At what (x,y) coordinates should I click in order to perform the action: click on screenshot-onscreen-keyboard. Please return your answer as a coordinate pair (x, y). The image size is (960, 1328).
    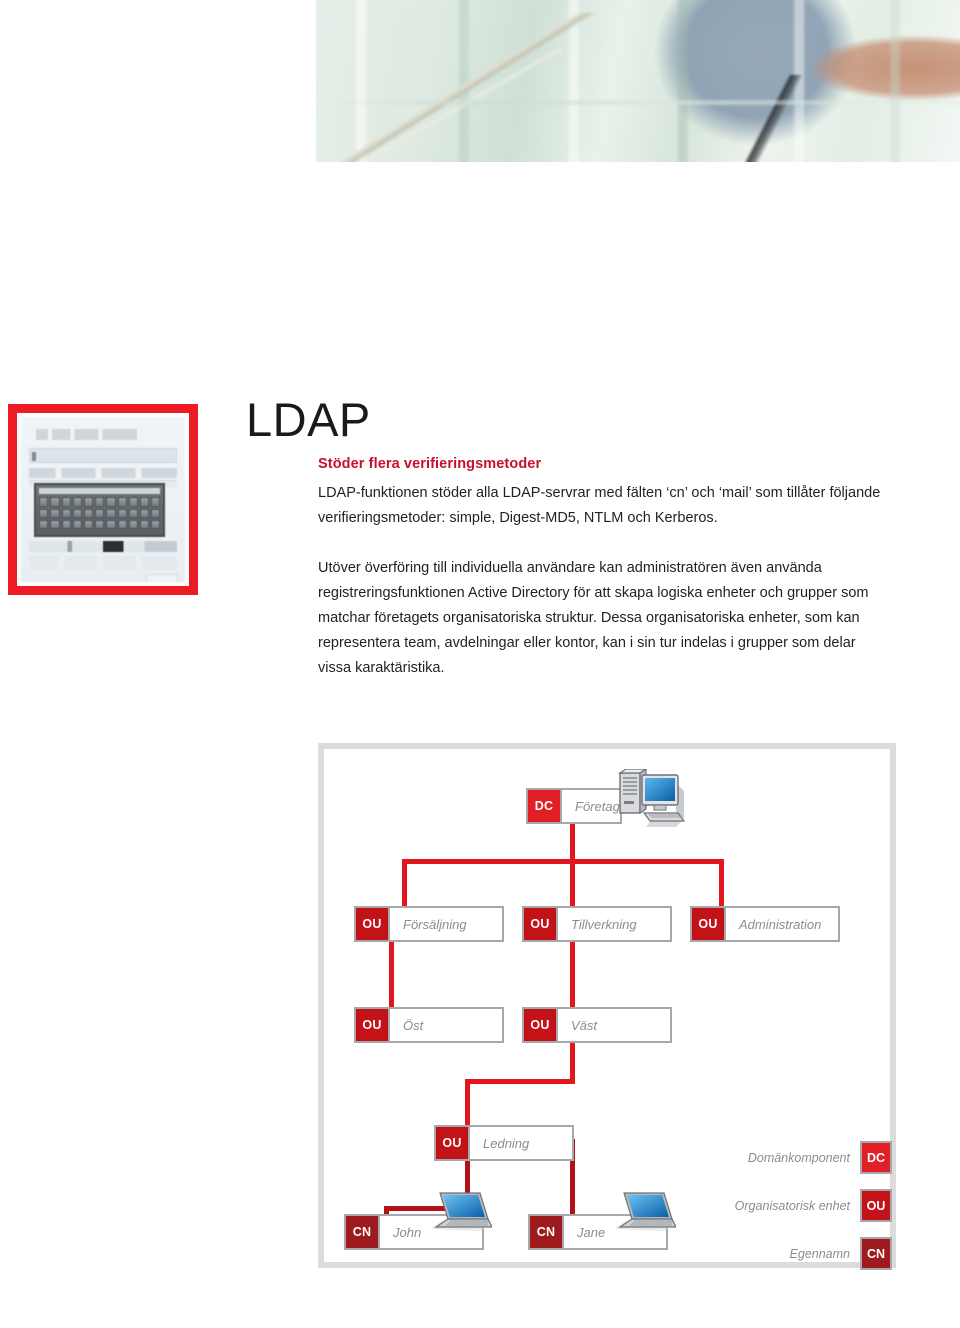
    Looking at the image, I should click on (100, 510).